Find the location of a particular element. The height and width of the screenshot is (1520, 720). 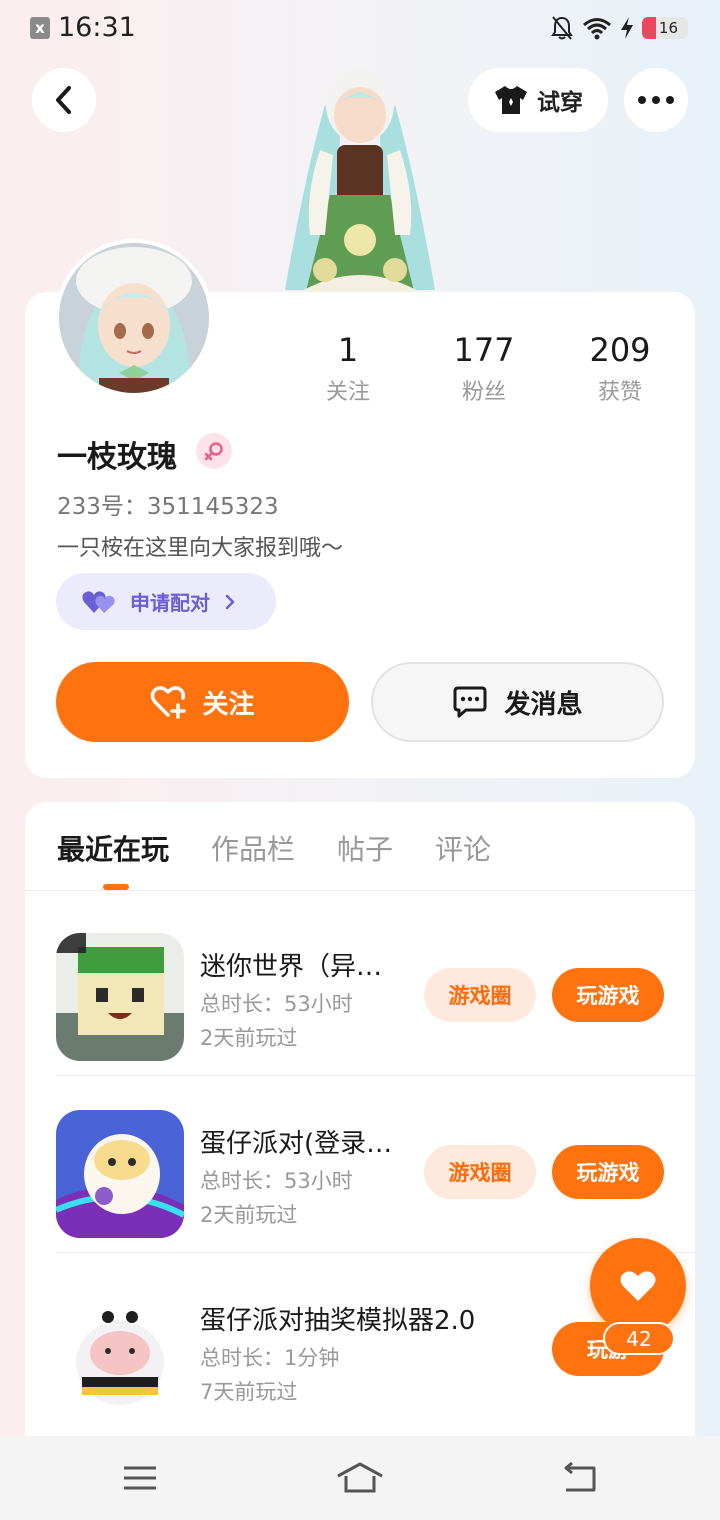

tab-works: 作品栏 is located at coordinates (253, 848).